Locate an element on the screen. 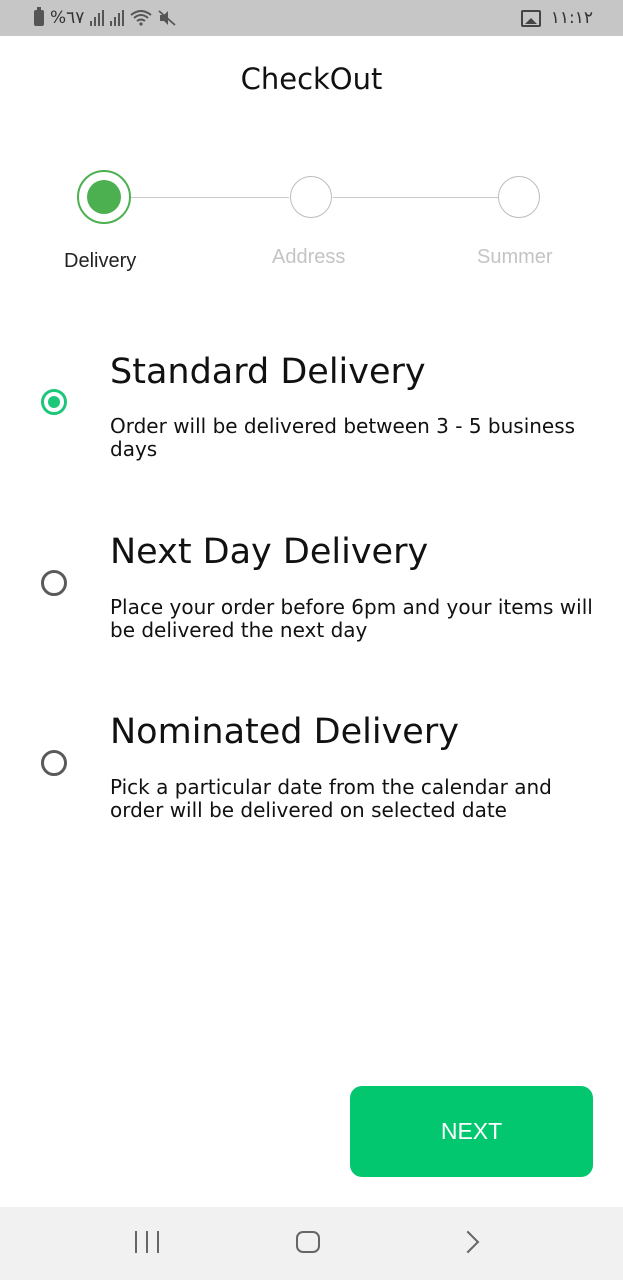 The height and width of the screenshot is (1280, 623). status-time: ١١:١٢ is located at coordinates (571, 18).